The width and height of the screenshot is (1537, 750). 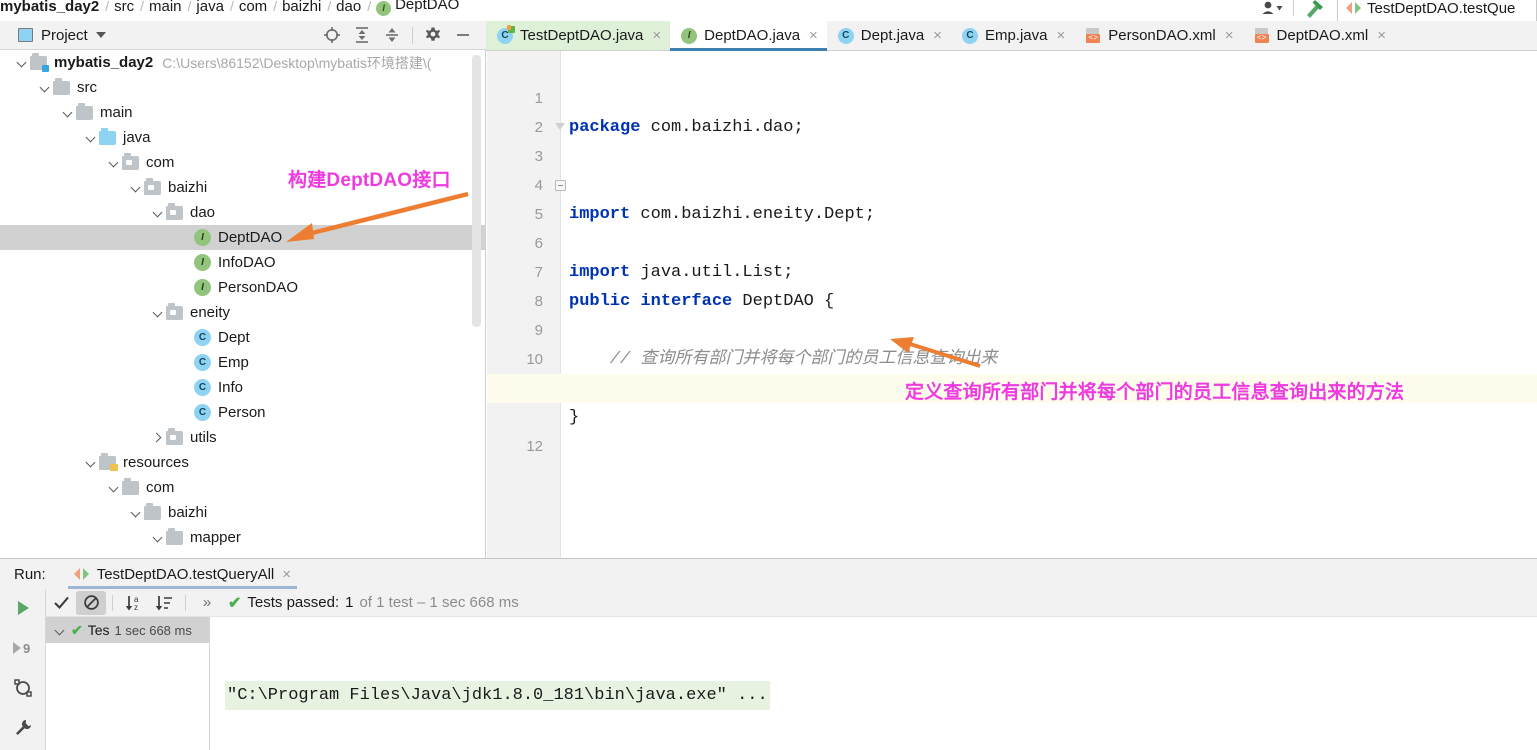 What do you see at coordinates (242, 412) in the screenshot?
I see `tree-row-person: C Person` at bounding box center [242, 412].